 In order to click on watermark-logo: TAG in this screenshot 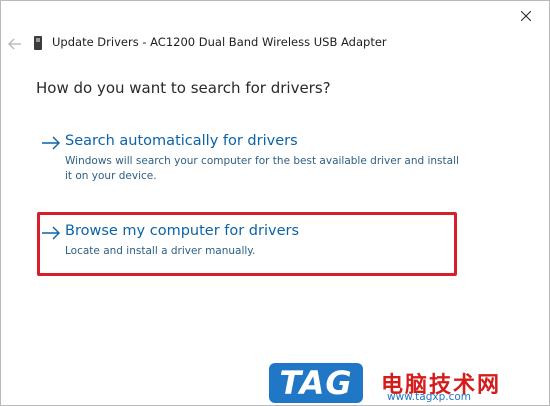, I will do `click(316, 383)`.